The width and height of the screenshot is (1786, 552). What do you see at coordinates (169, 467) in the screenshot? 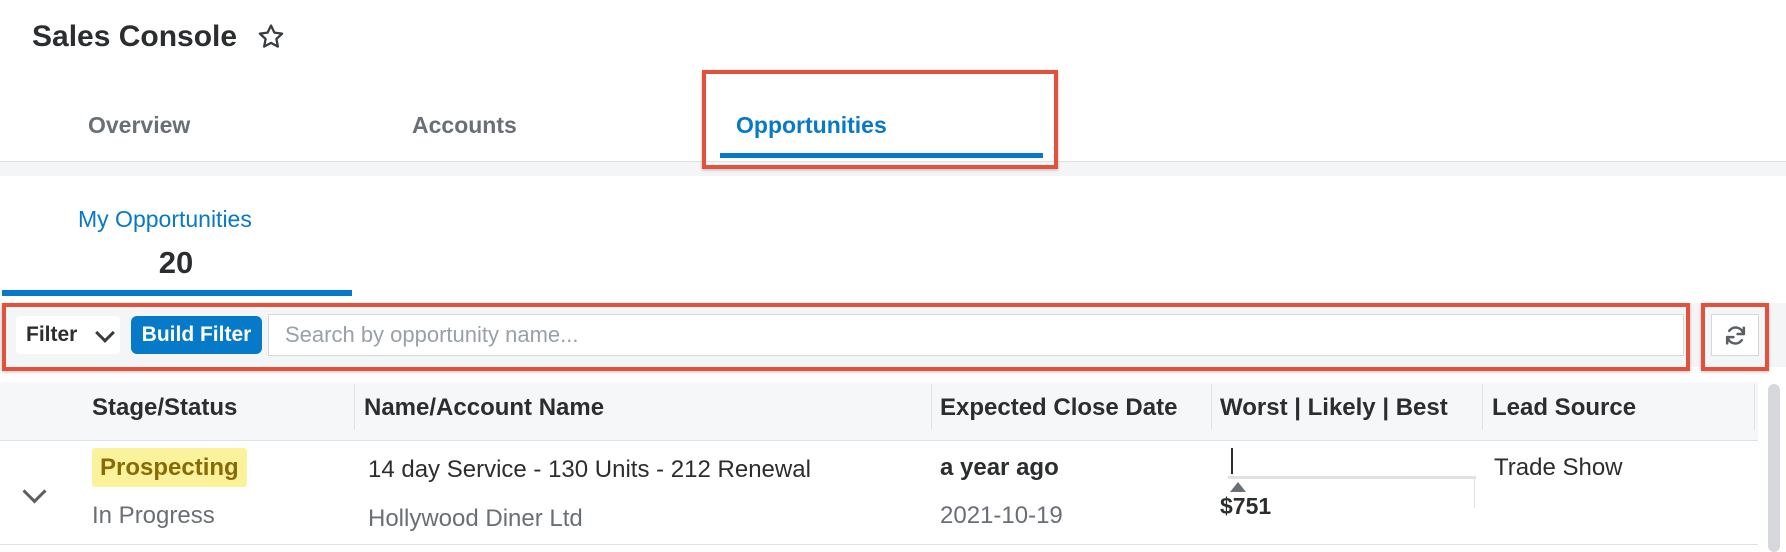
I see `stage-badge: Prospecting` at bounding box center [169, 467].